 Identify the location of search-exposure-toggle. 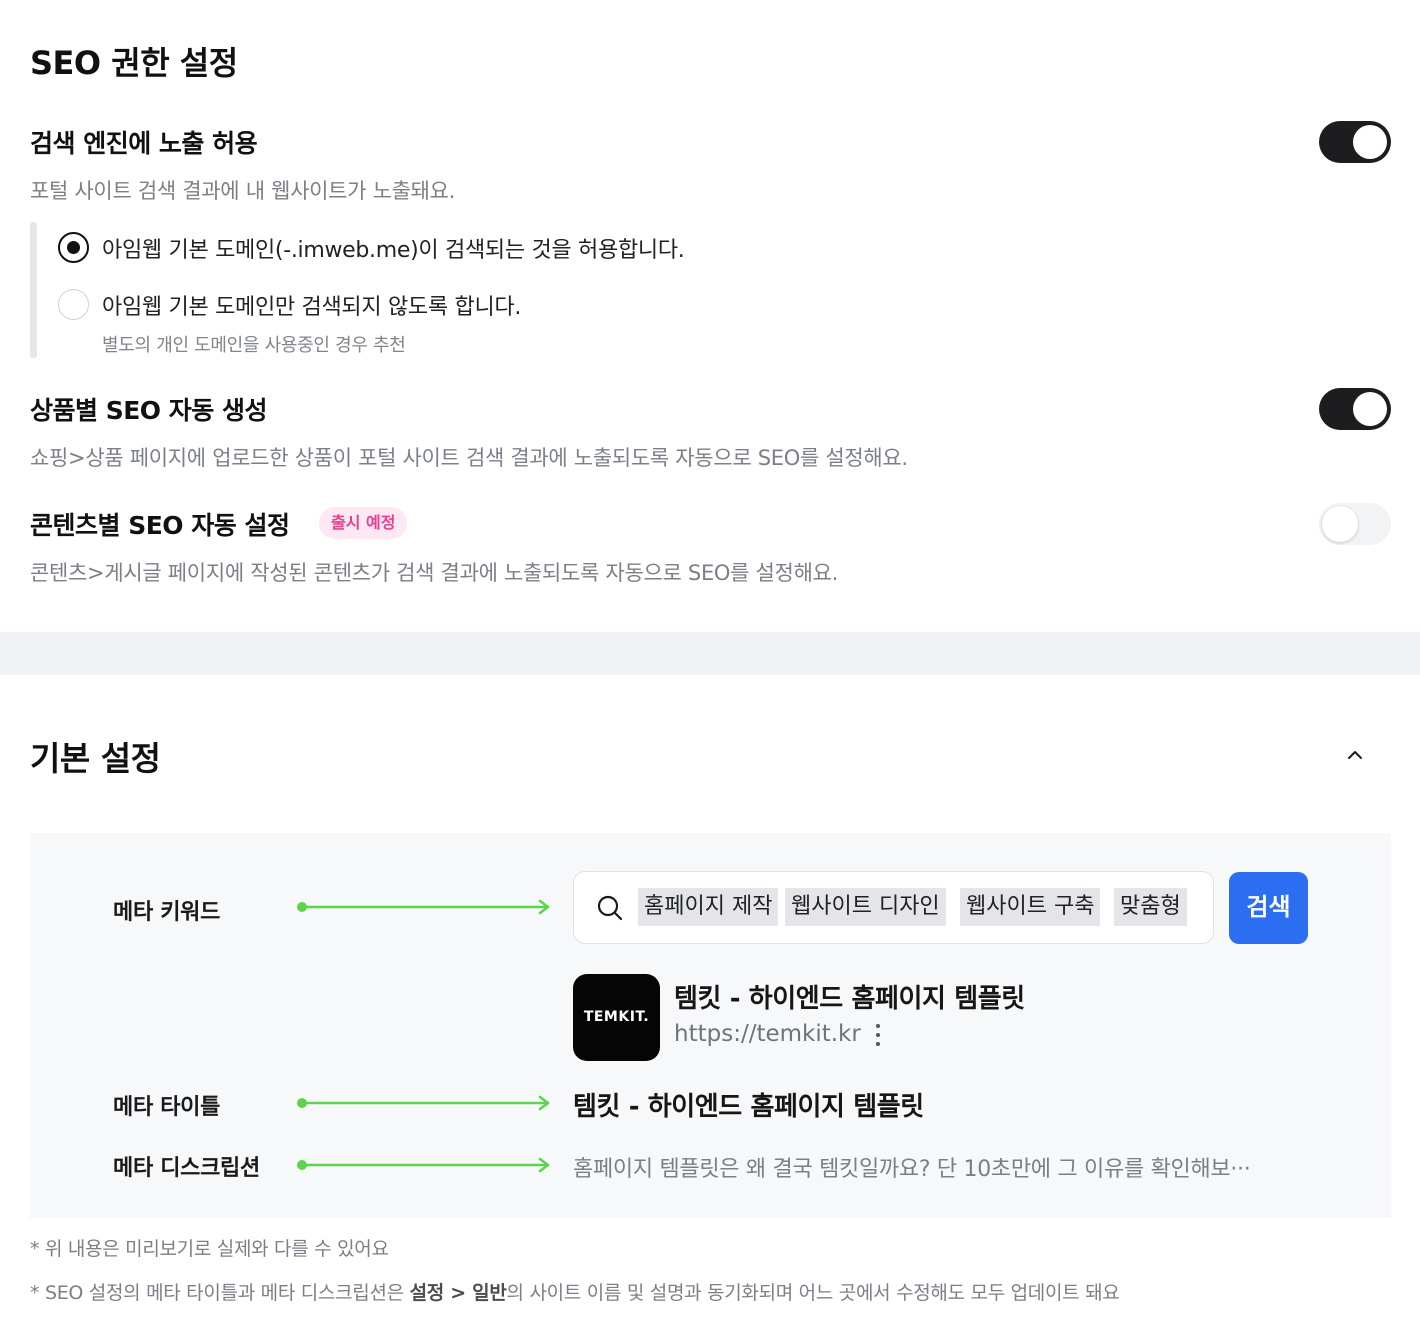
(1355, 142).